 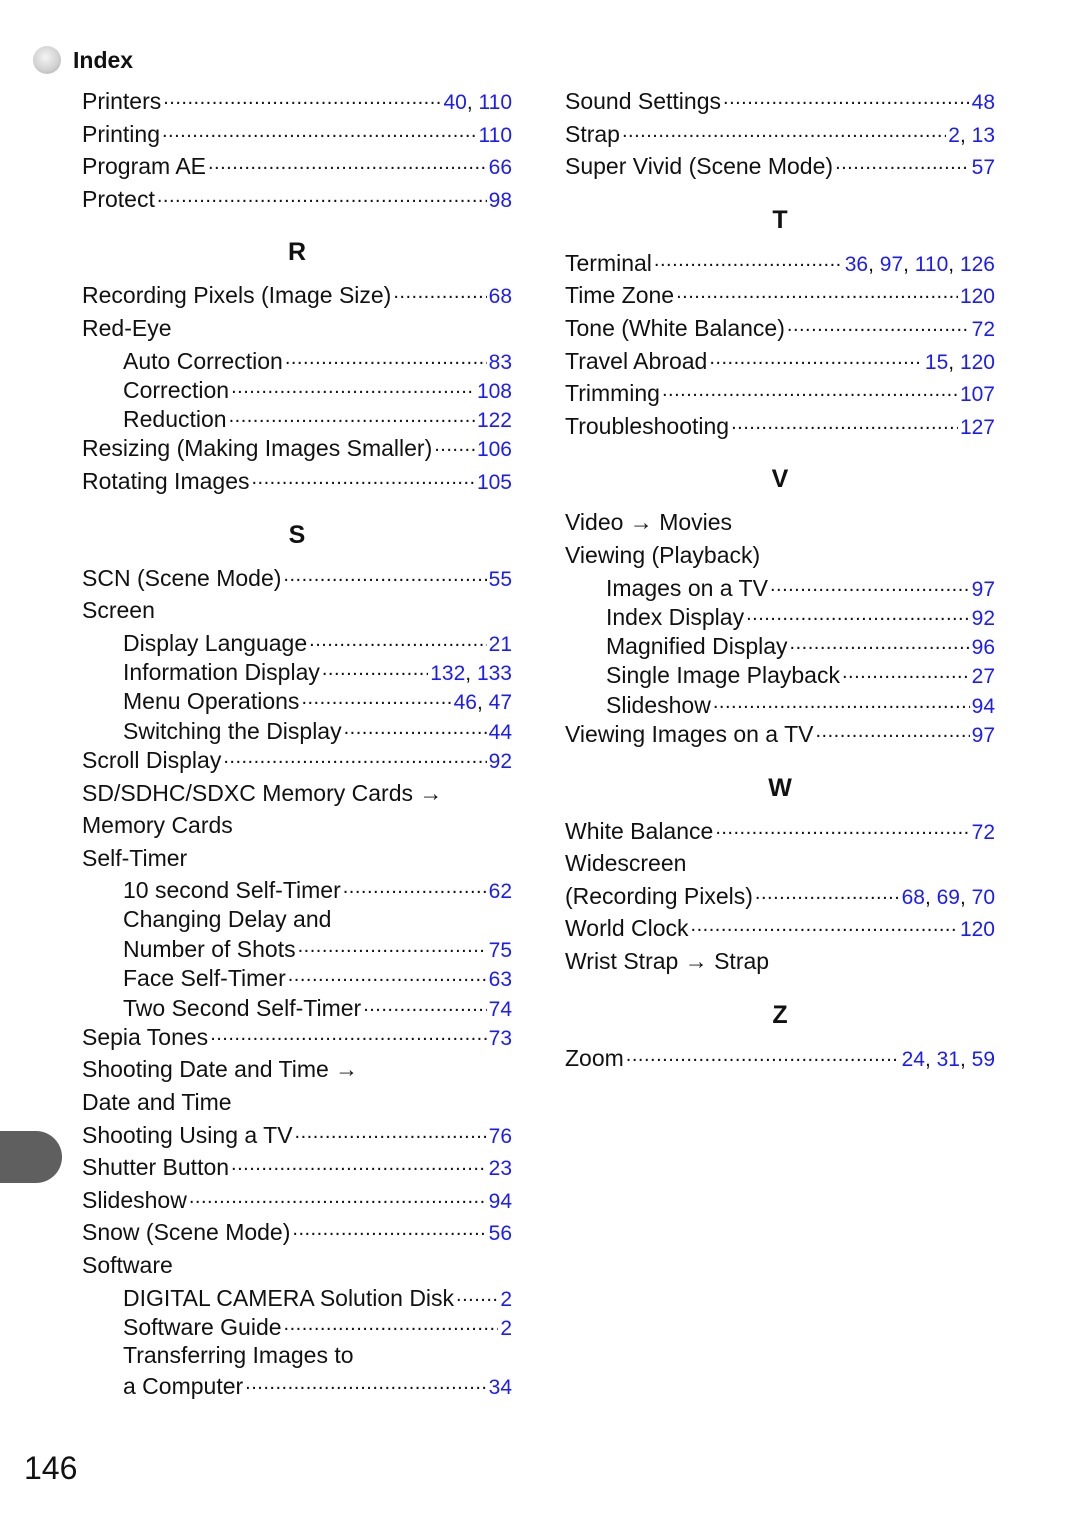 I want to click on index-term: Two Second Self-Timer, so click(x=242, y=1007).